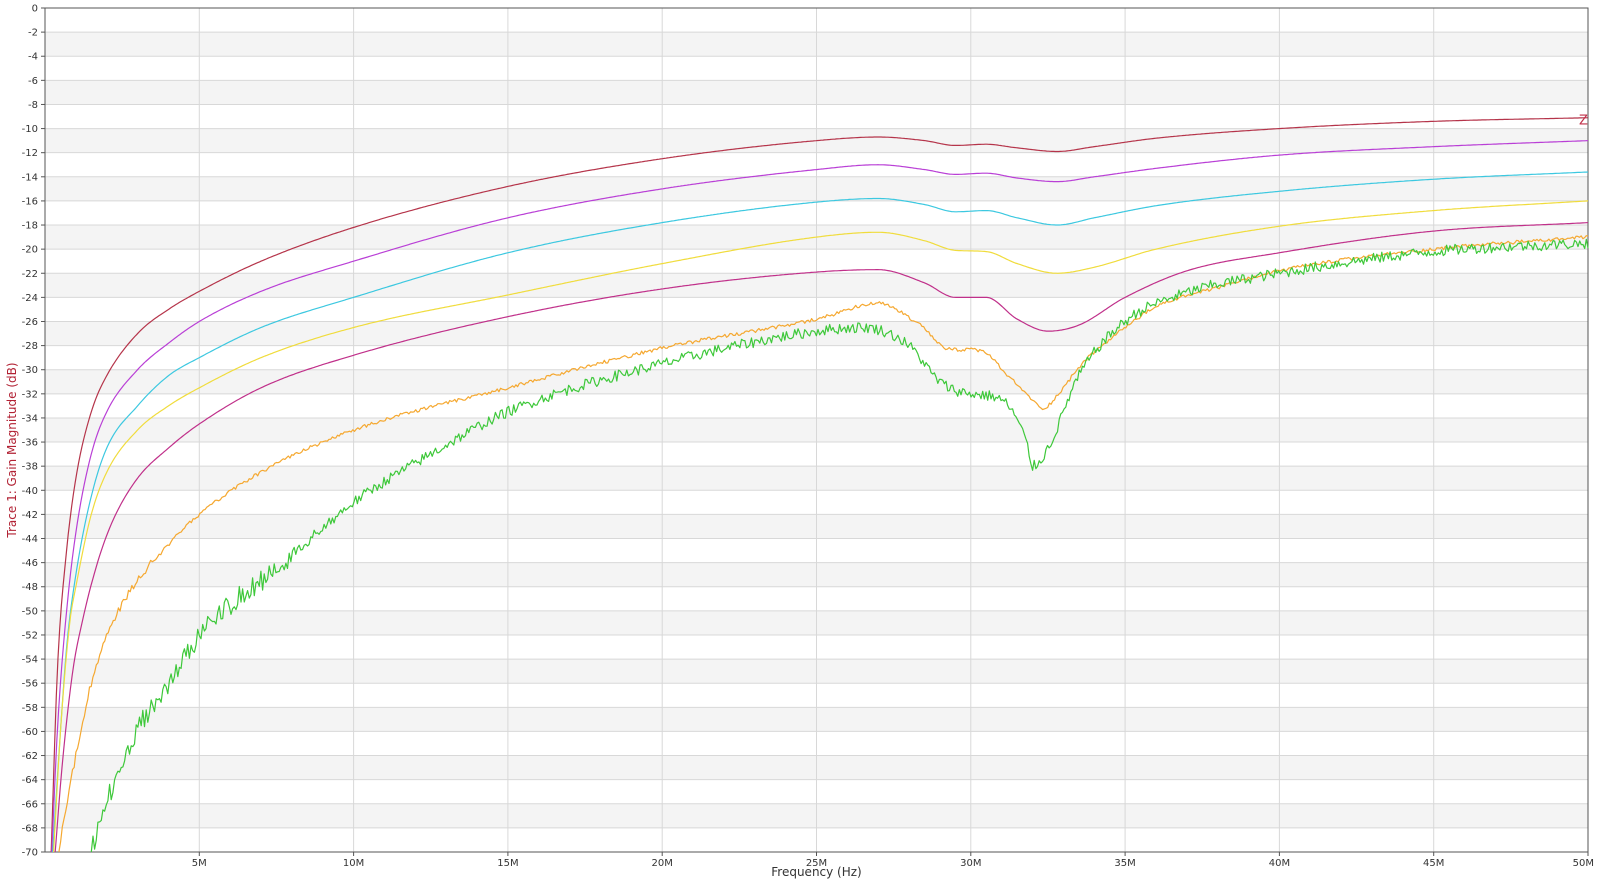 The height and width of the screenshot is (882, 1600). I want to click on x-tick-label: 20M, so click(662, 863).